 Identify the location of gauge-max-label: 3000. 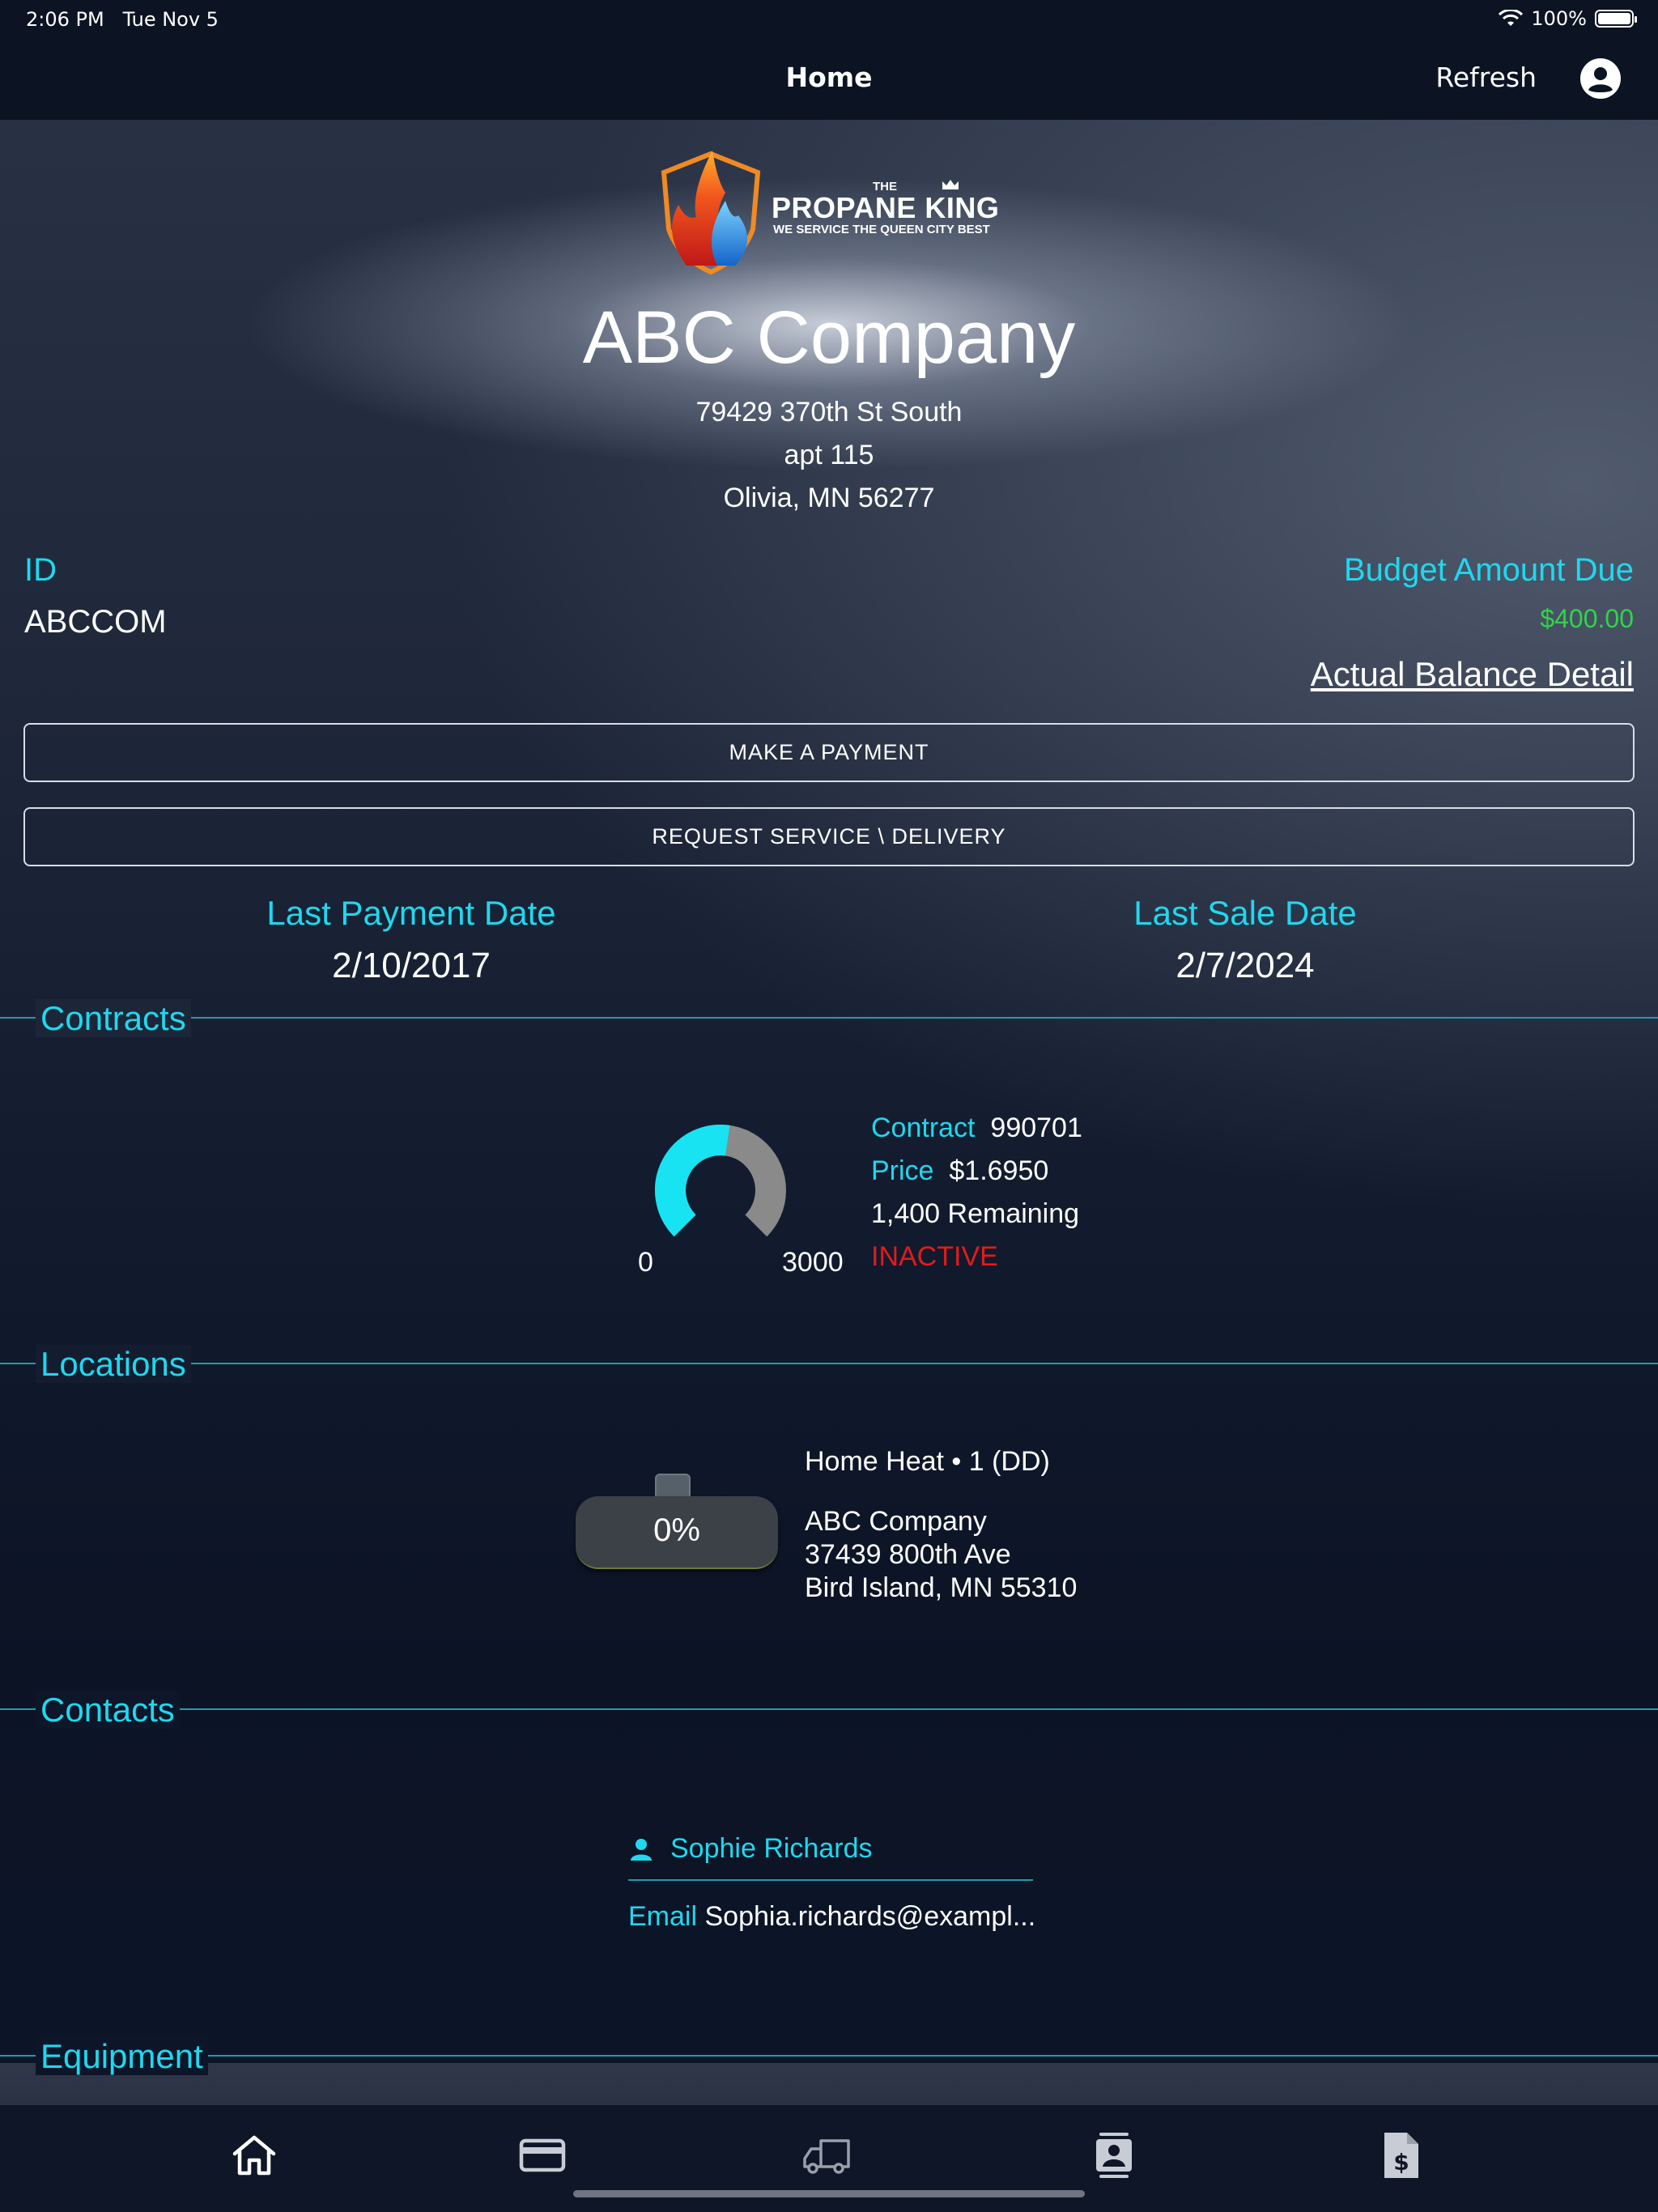
(813, 1263).